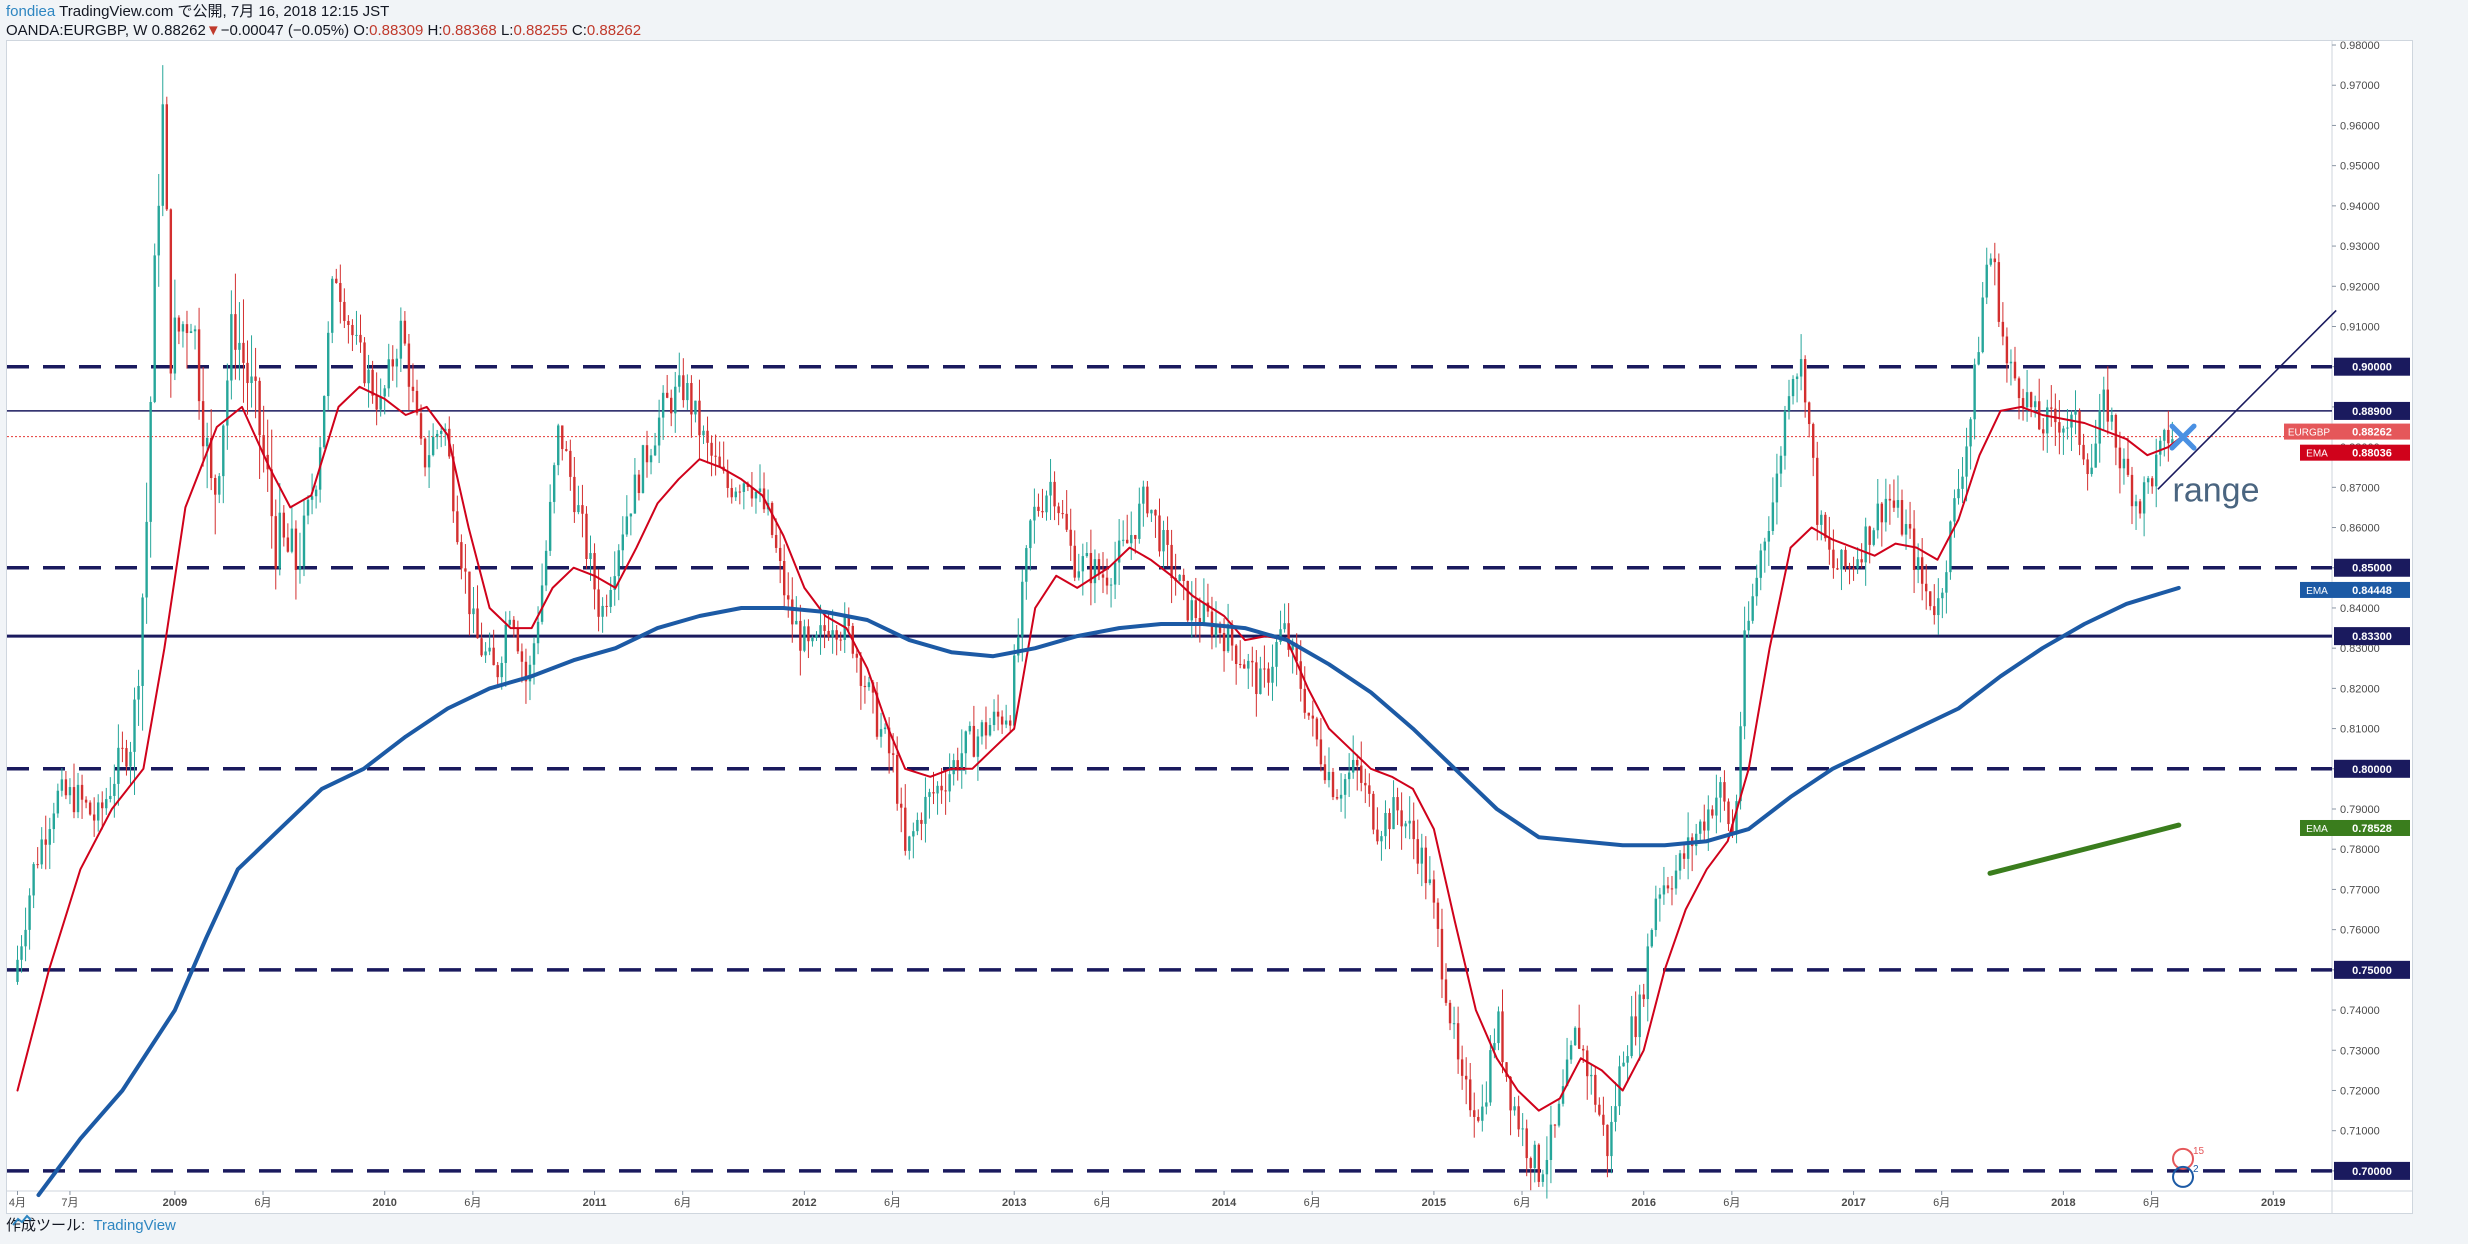  What do you see at coordinates (2247, 399) in the screenshot?
I see `trend-line` at bounding box center [2247, 399].